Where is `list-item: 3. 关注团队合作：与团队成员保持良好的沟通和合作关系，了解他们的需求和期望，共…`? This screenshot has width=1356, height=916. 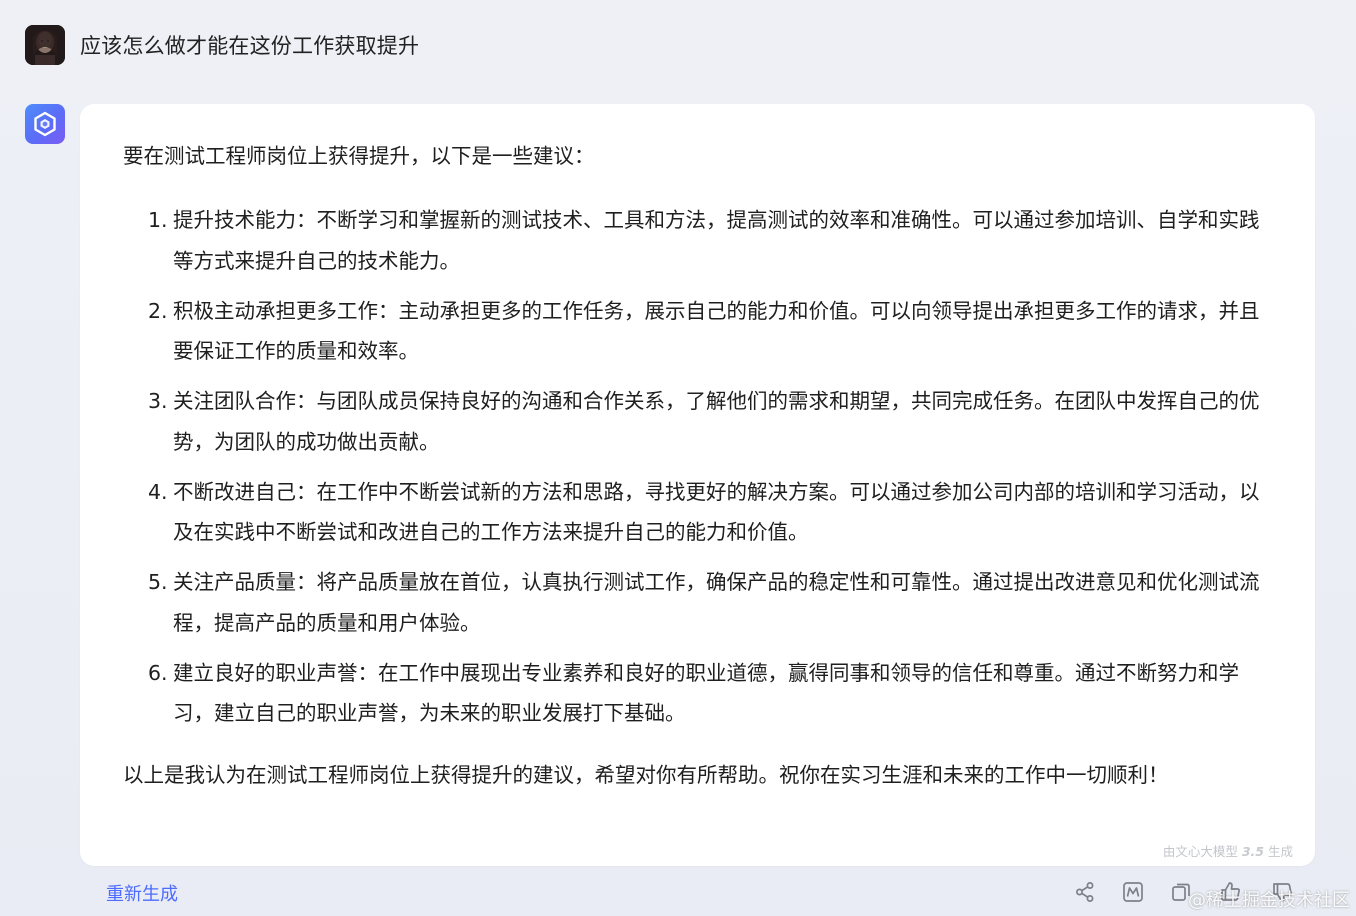 list-item: 3. 关注团队合作：与团队成员保持良好的沟通和合作关系，了解他们的需求和期望，共… is located at coordinates (708, 421).